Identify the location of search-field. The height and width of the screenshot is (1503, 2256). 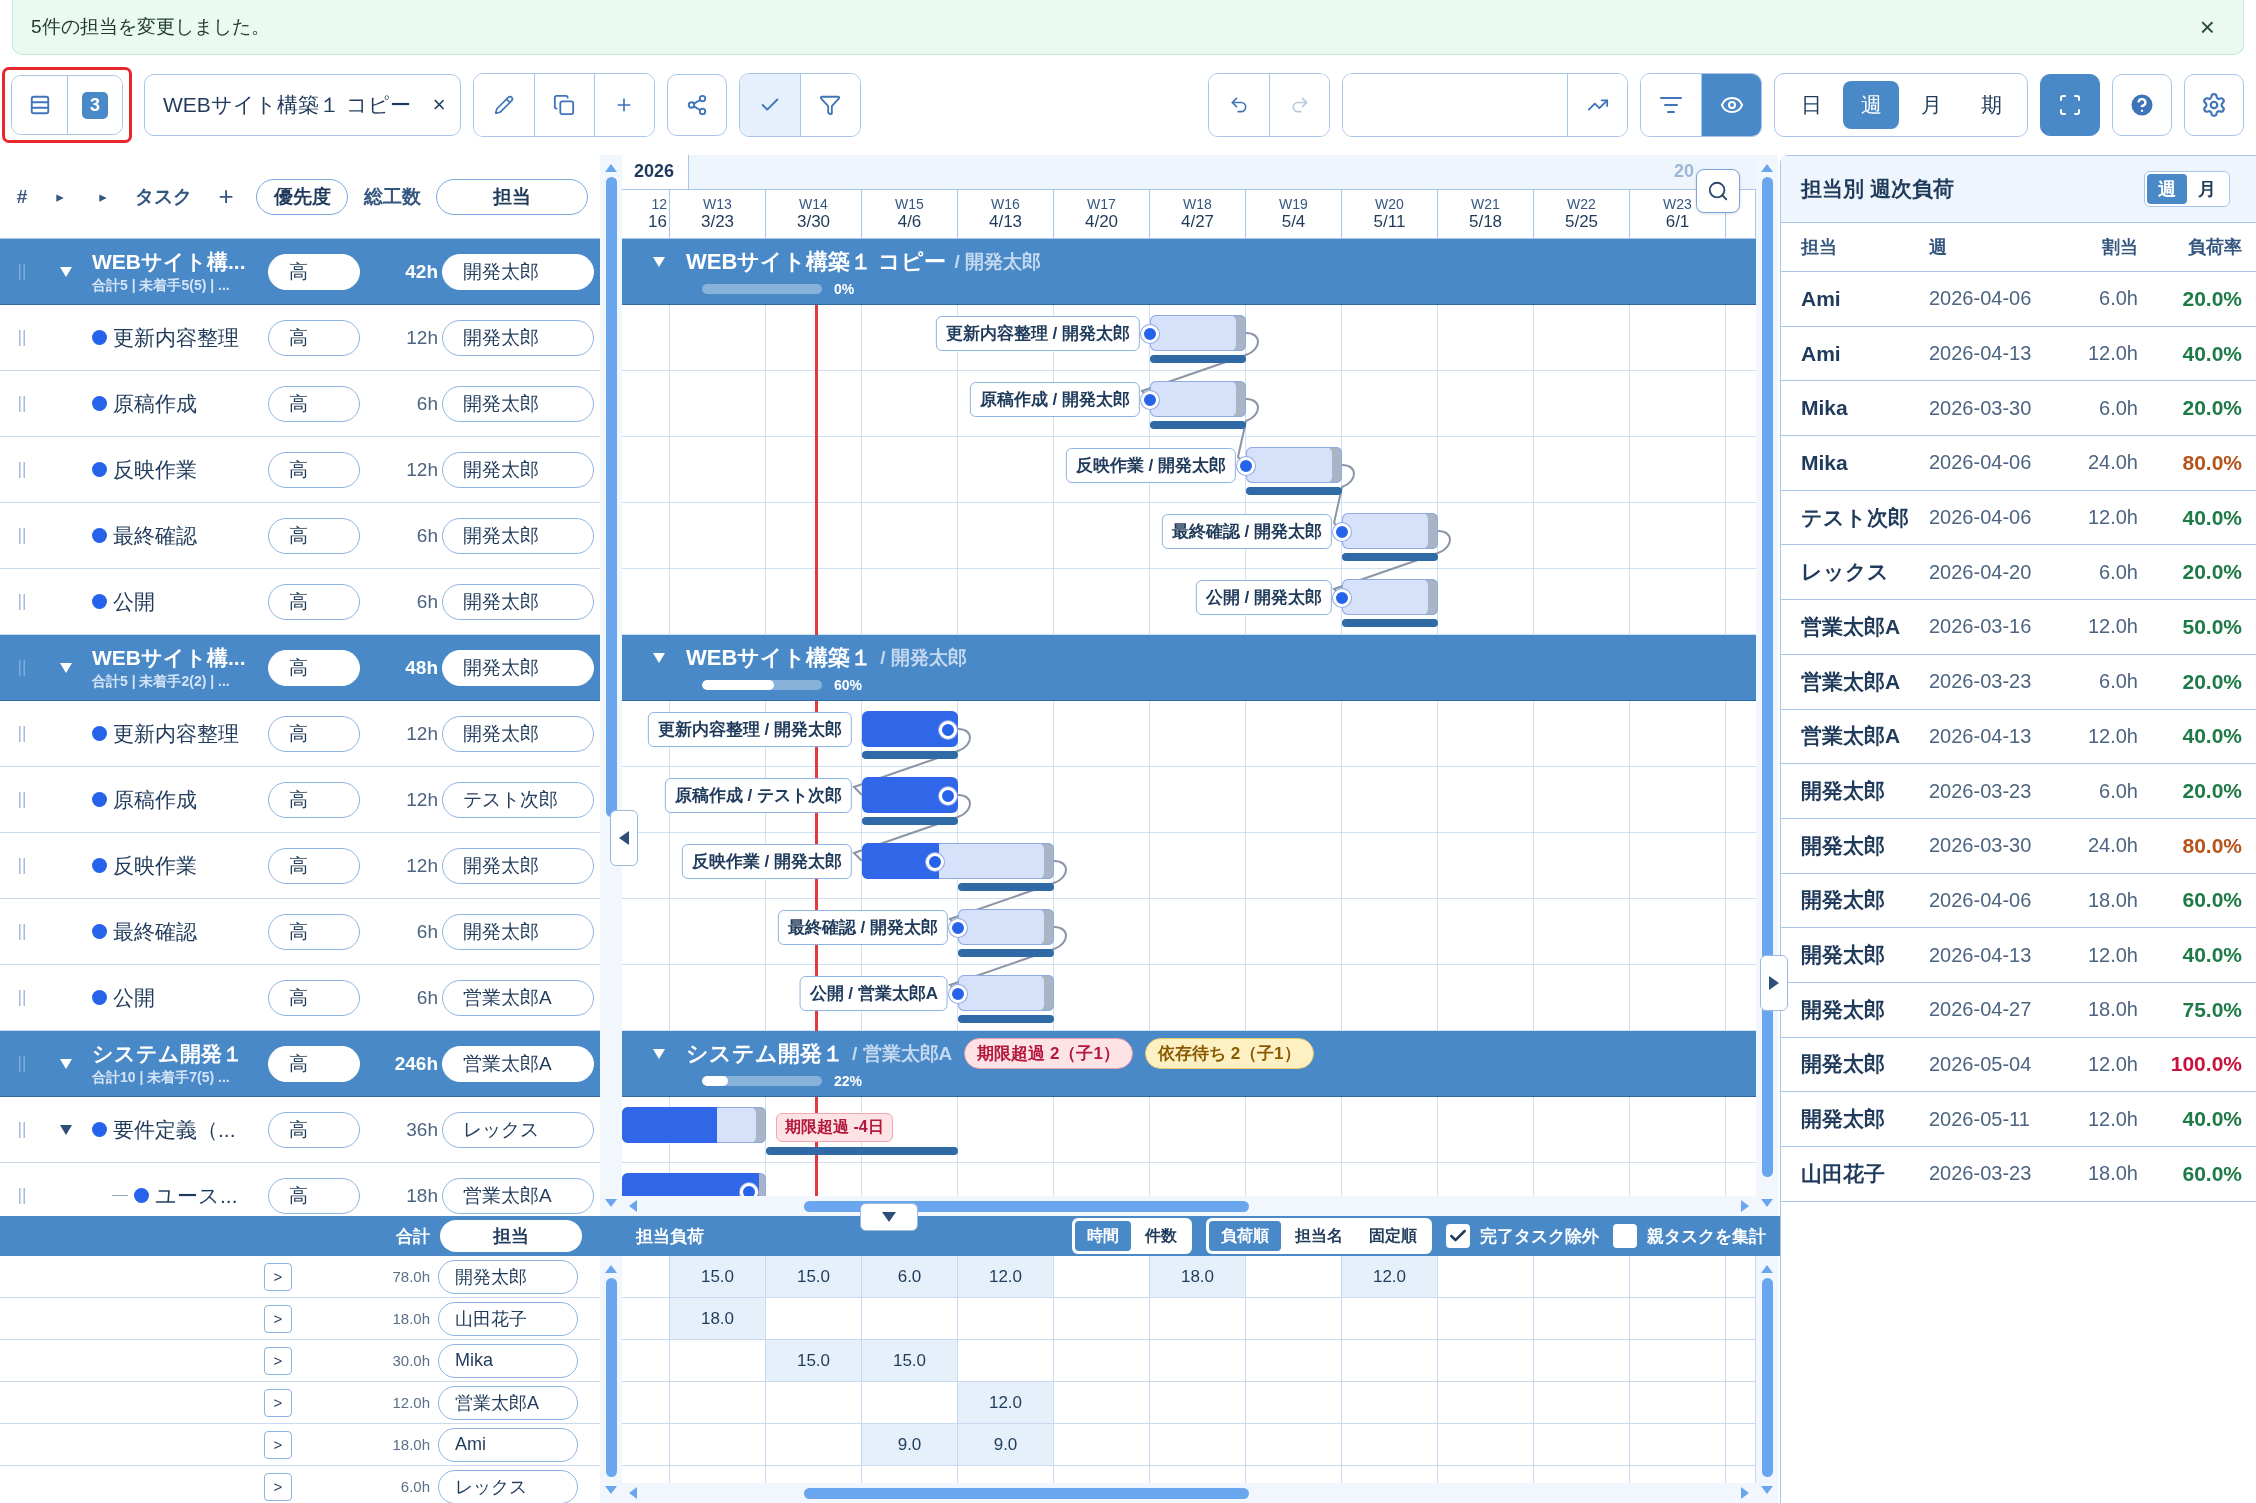
(1485, 105).